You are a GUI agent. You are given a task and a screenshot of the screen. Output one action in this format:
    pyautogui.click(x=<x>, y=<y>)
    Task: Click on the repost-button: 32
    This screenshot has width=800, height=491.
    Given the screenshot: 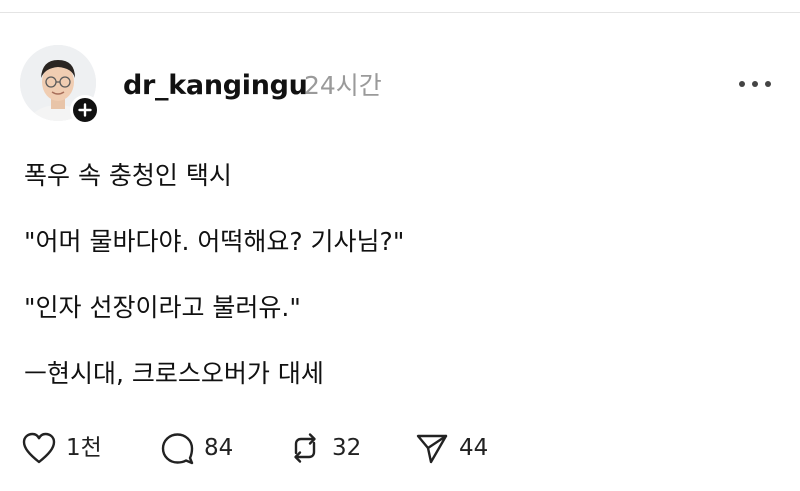 What is the action you would take?
    pyautogui.click(x=323, y=448)
    